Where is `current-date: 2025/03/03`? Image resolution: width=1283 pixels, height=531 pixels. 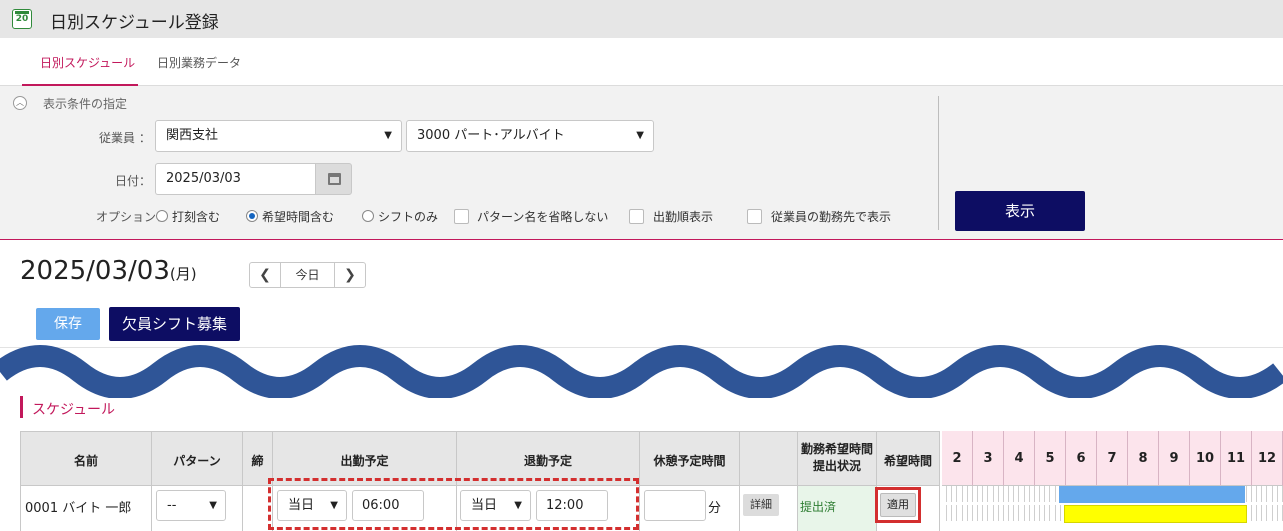 current-date: 2025/03/03 is located at coordinates (95, 271).